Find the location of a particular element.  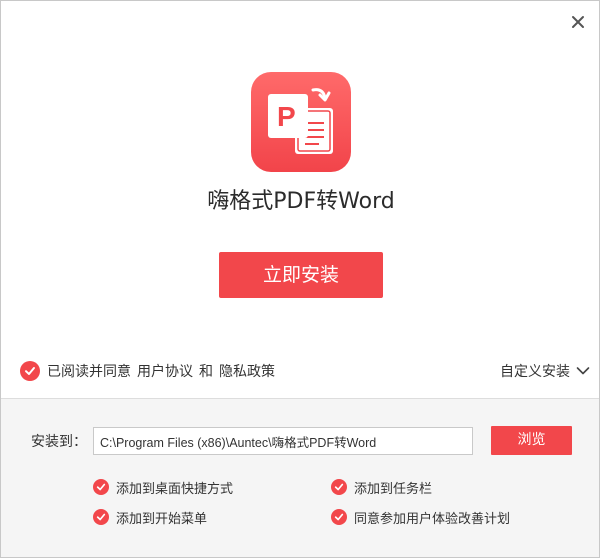

option-taskbar: 添加到任务栏 is located at coordinates (381, 487).